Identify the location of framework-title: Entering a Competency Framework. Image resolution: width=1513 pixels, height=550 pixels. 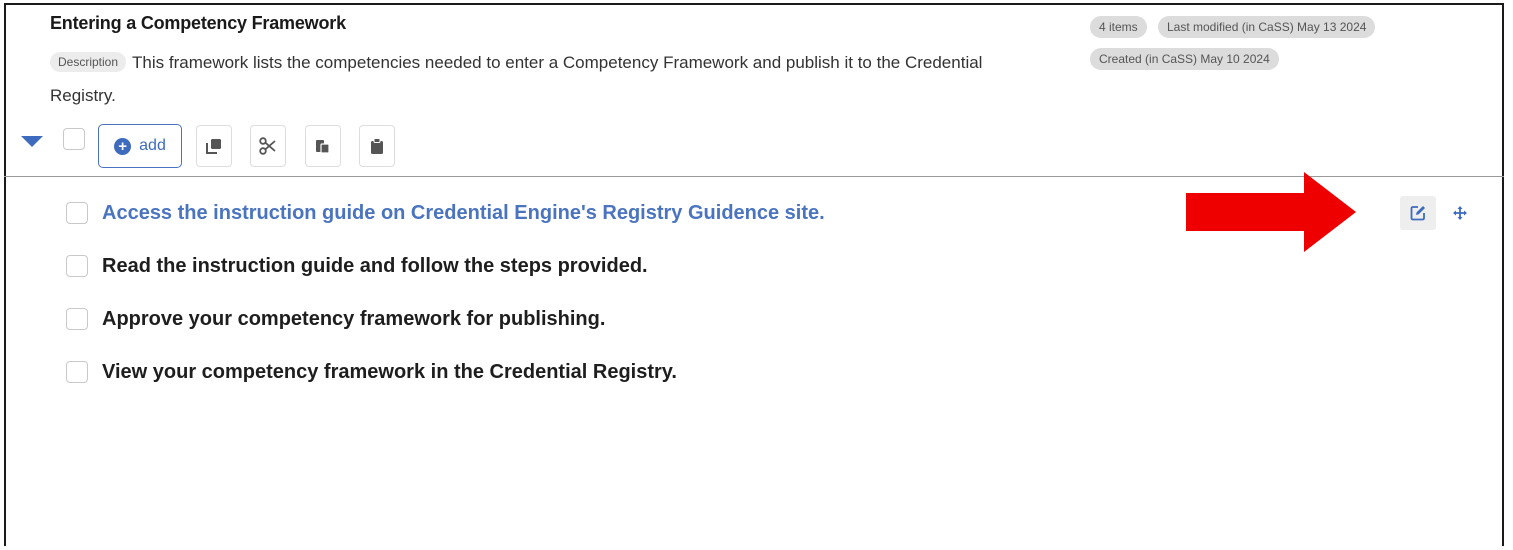
(198, 23).